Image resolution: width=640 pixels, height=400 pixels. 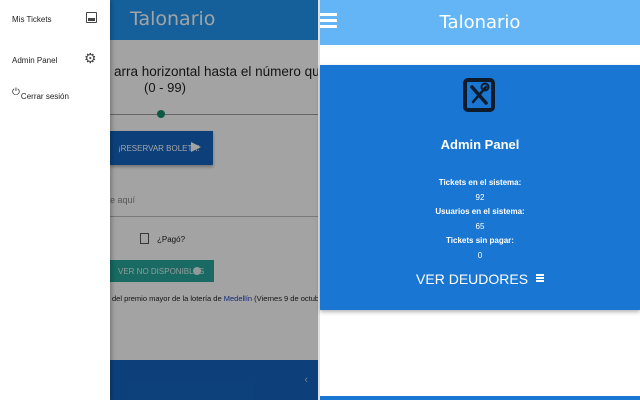 I want to click on list-icon, so click(x=539, y=278).